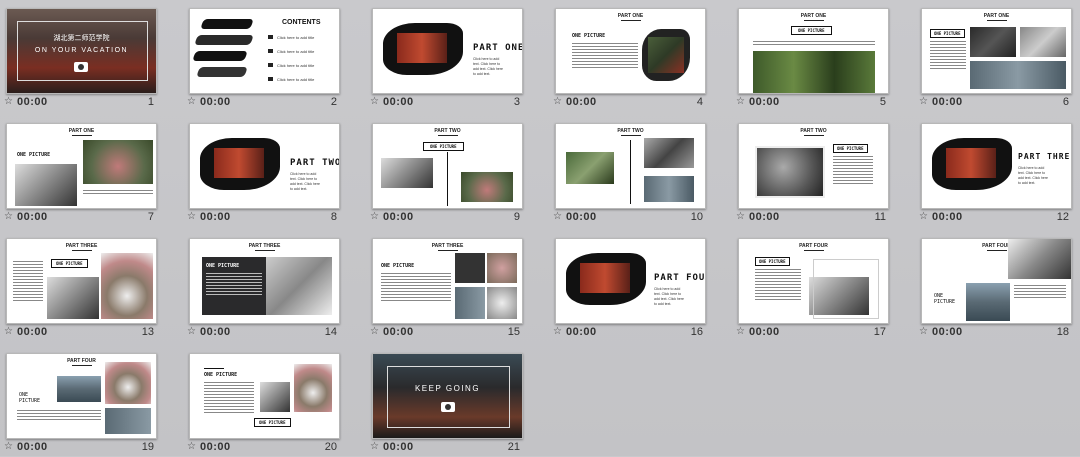 The image size is (1080, 457). I want to click on slide-thumbnail-17: PART FOUR ONE PICTURE ☆ 00:00 17, so click(811, 287).